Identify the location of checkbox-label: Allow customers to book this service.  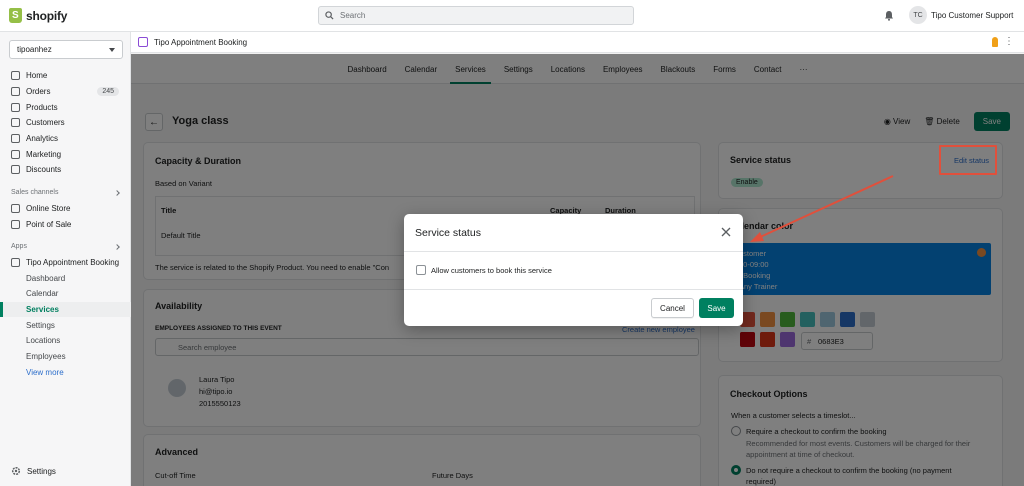
(491, 270).